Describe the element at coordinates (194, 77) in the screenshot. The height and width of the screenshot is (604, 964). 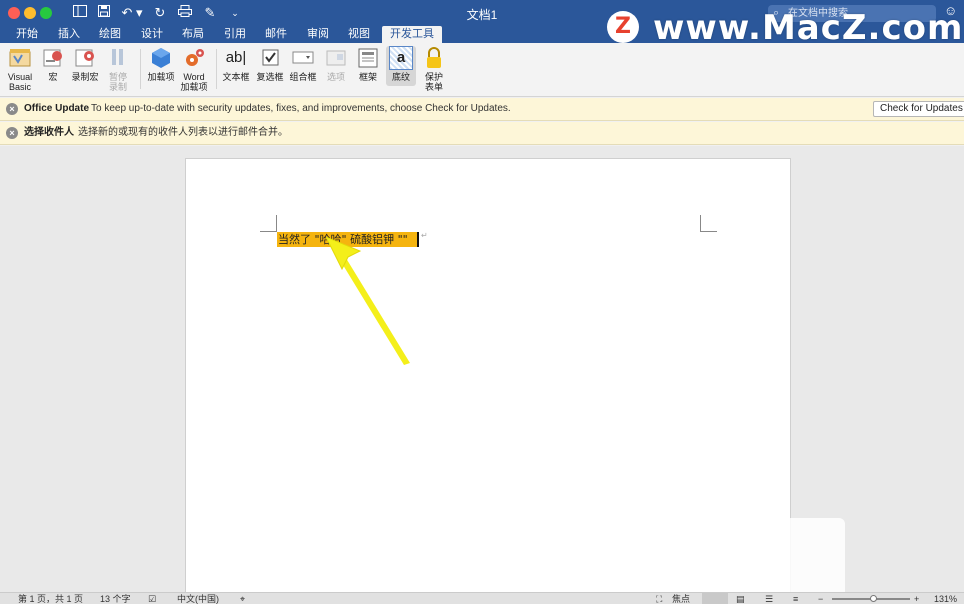
I see `word-addins-label-1: Word` at that location.